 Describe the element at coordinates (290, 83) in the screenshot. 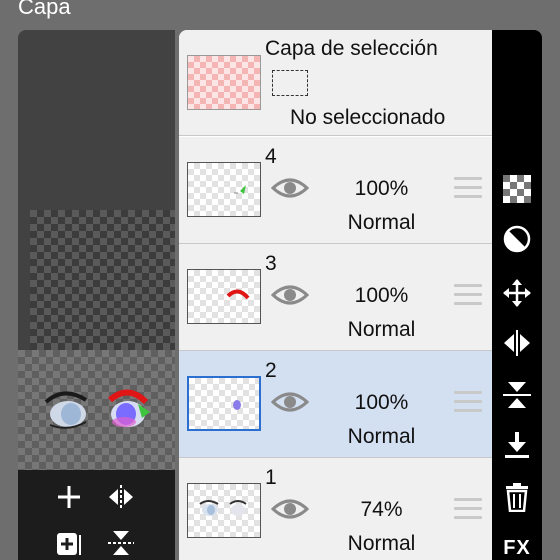

I see `selection-marquee-icon` at that location.